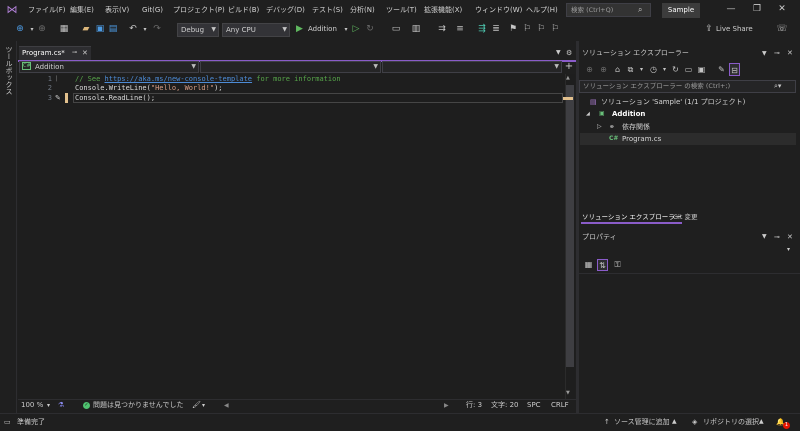 This screenshot has height=431, width=800. Describe the element at coordinates (588, 265) in the screenshot. I see `categorized-icon: ▦` at that location.